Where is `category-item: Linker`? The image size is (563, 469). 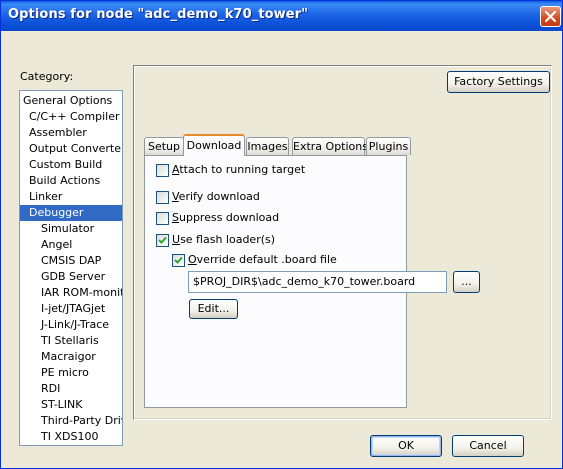 category-item: Linker is located at coordinates (71, 197).